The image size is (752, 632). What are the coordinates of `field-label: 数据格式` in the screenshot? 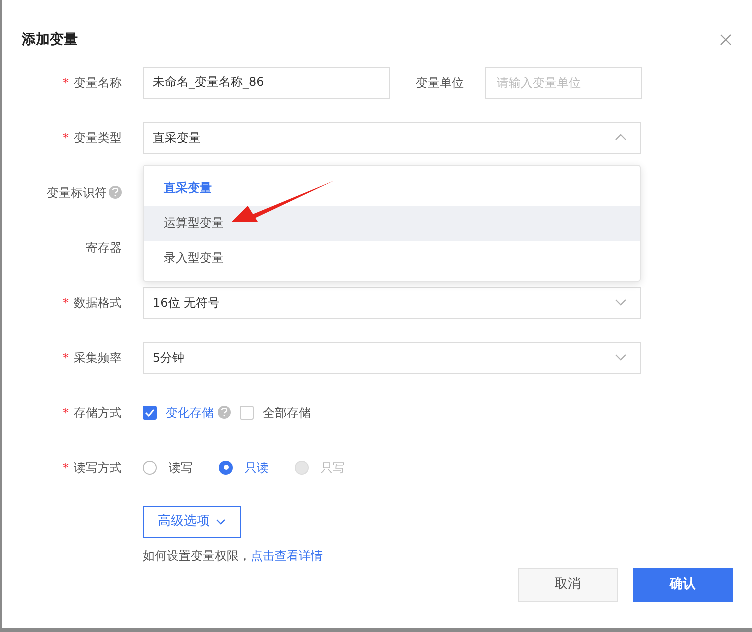 It's located at (98, 303).